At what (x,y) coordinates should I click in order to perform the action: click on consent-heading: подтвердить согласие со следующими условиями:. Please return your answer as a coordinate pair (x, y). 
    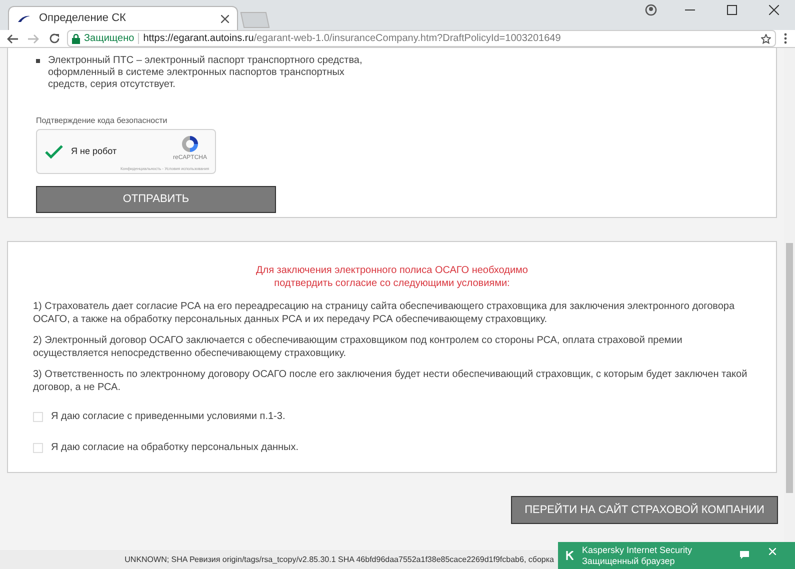
    Looking at the image, I should click on (392, 283).